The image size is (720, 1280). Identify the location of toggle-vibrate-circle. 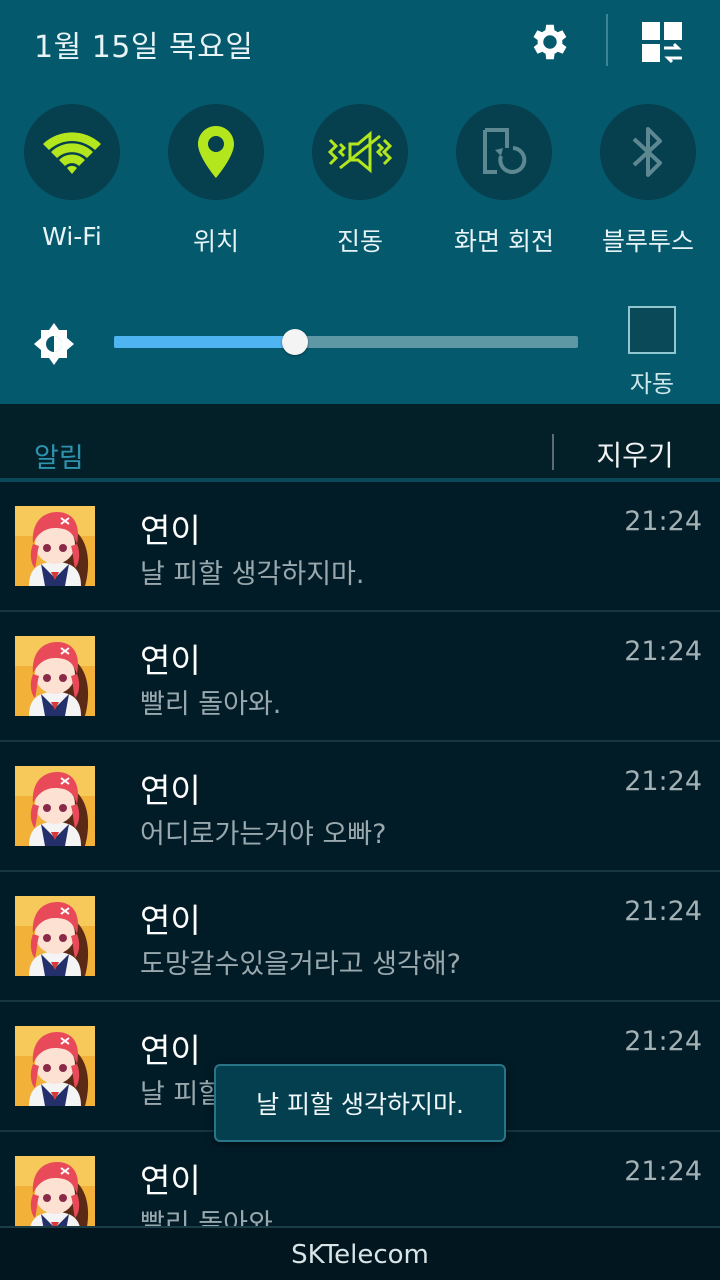
(360, 152).